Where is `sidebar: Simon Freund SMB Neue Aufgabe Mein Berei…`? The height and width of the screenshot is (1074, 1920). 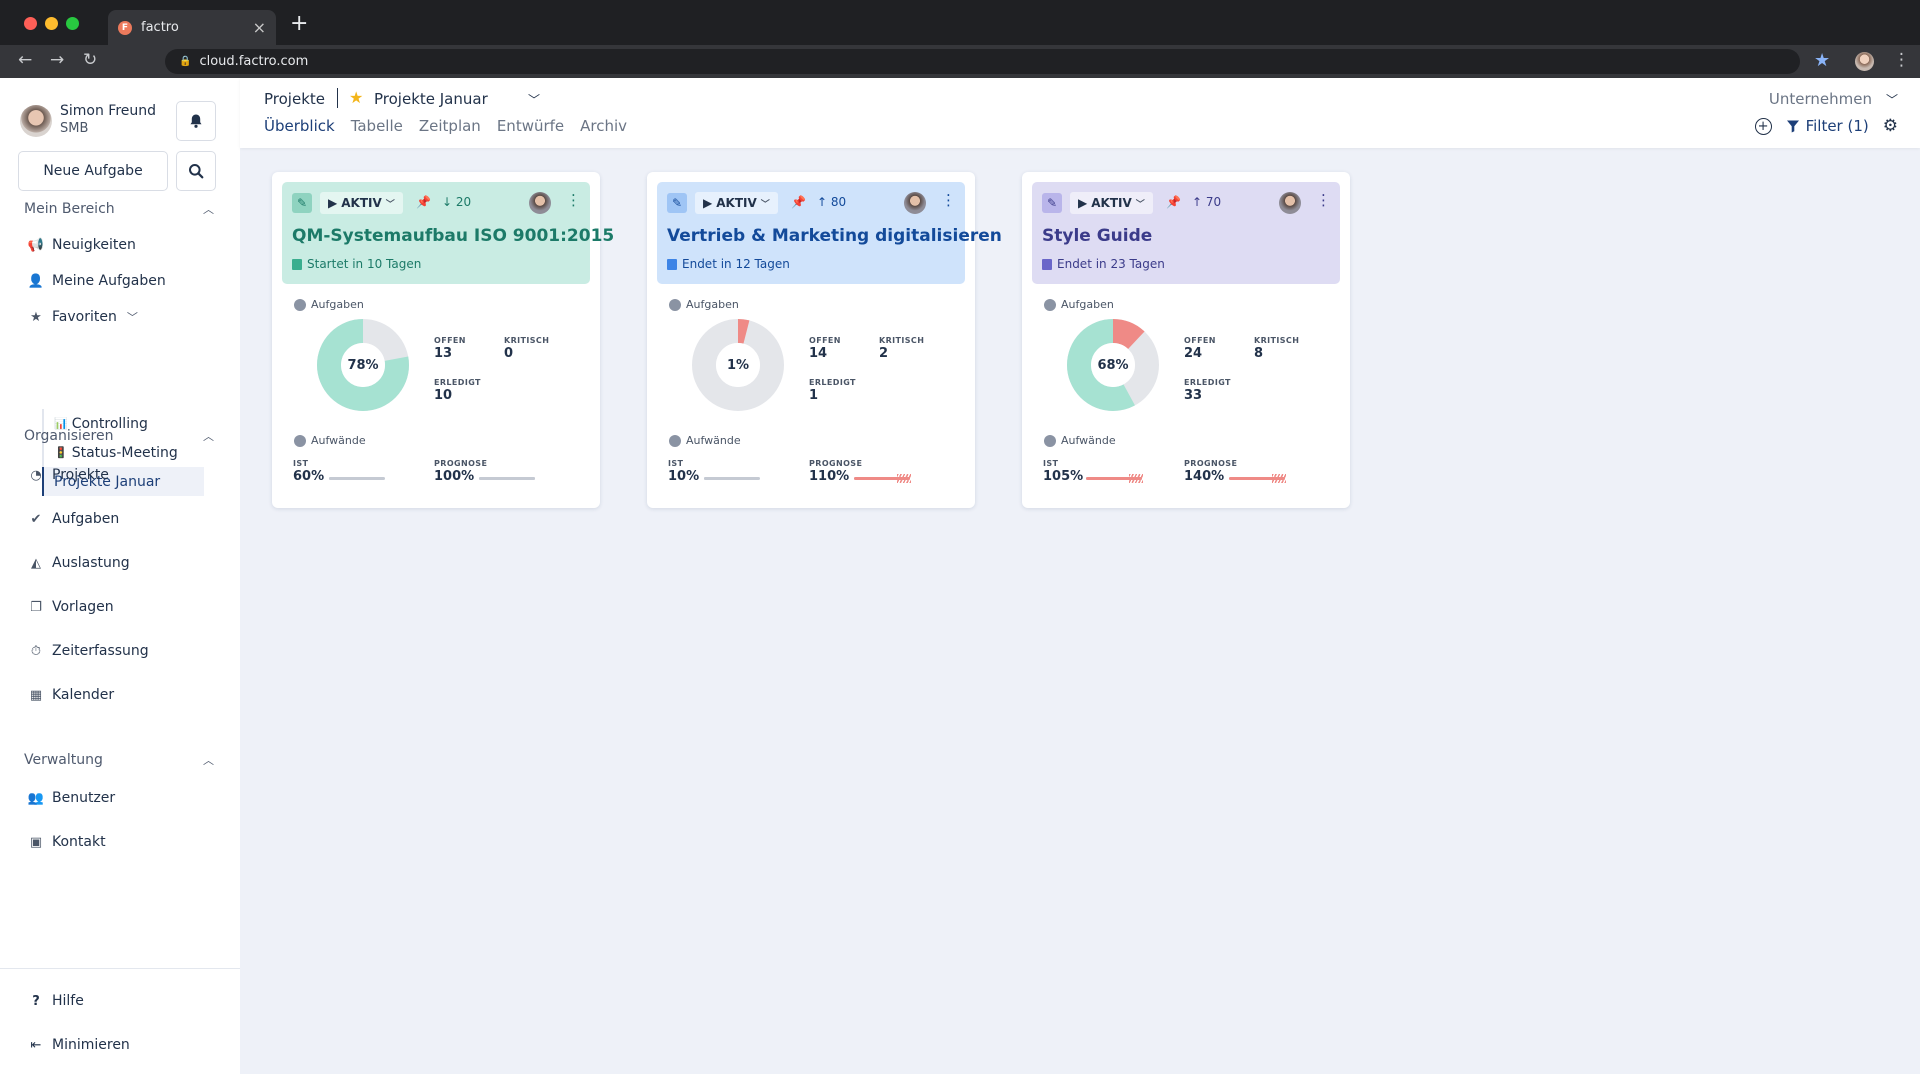 sidebar: Simon Freund SMB Neue Aufgabe Mein Berei… is located at coordinates (120, 576).